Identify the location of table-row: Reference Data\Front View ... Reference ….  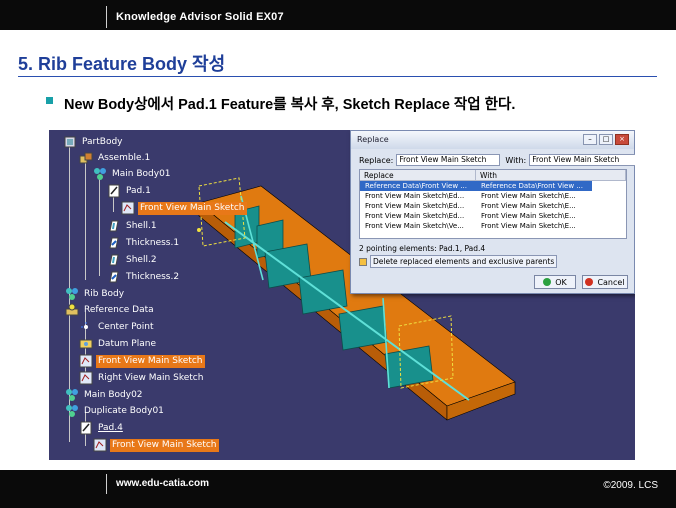
(493, 186).